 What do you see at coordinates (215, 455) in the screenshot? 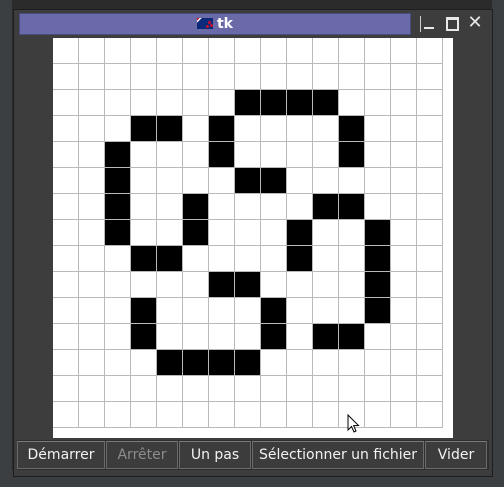
I see `step-button: Un pas` at bounding box center [215, 455].